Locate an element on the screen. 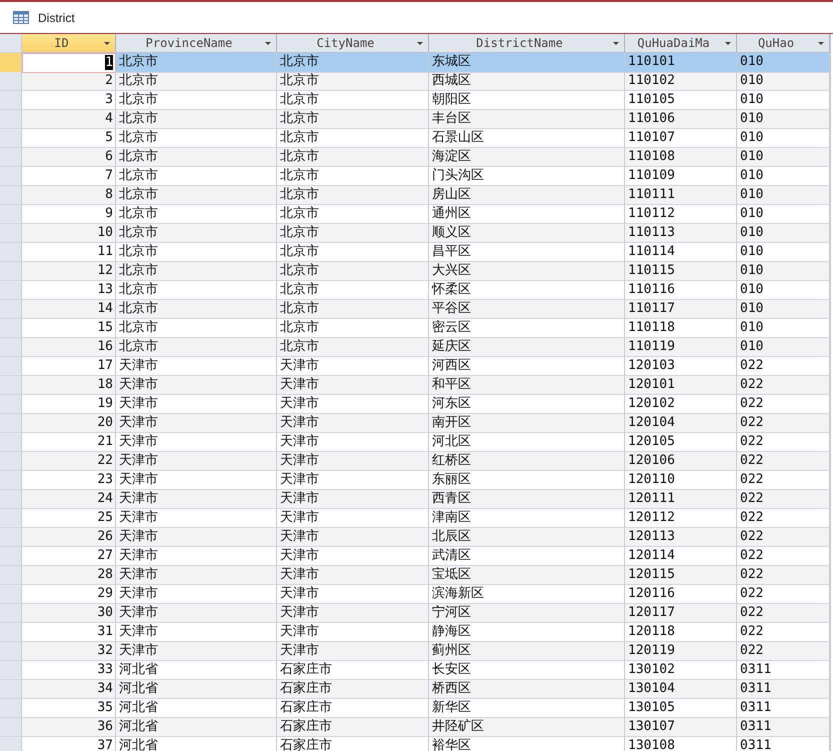 Image resolution: width=833 pixels, height=751 pixels. table-cell: 130108 is located at coordinates (681, 744).